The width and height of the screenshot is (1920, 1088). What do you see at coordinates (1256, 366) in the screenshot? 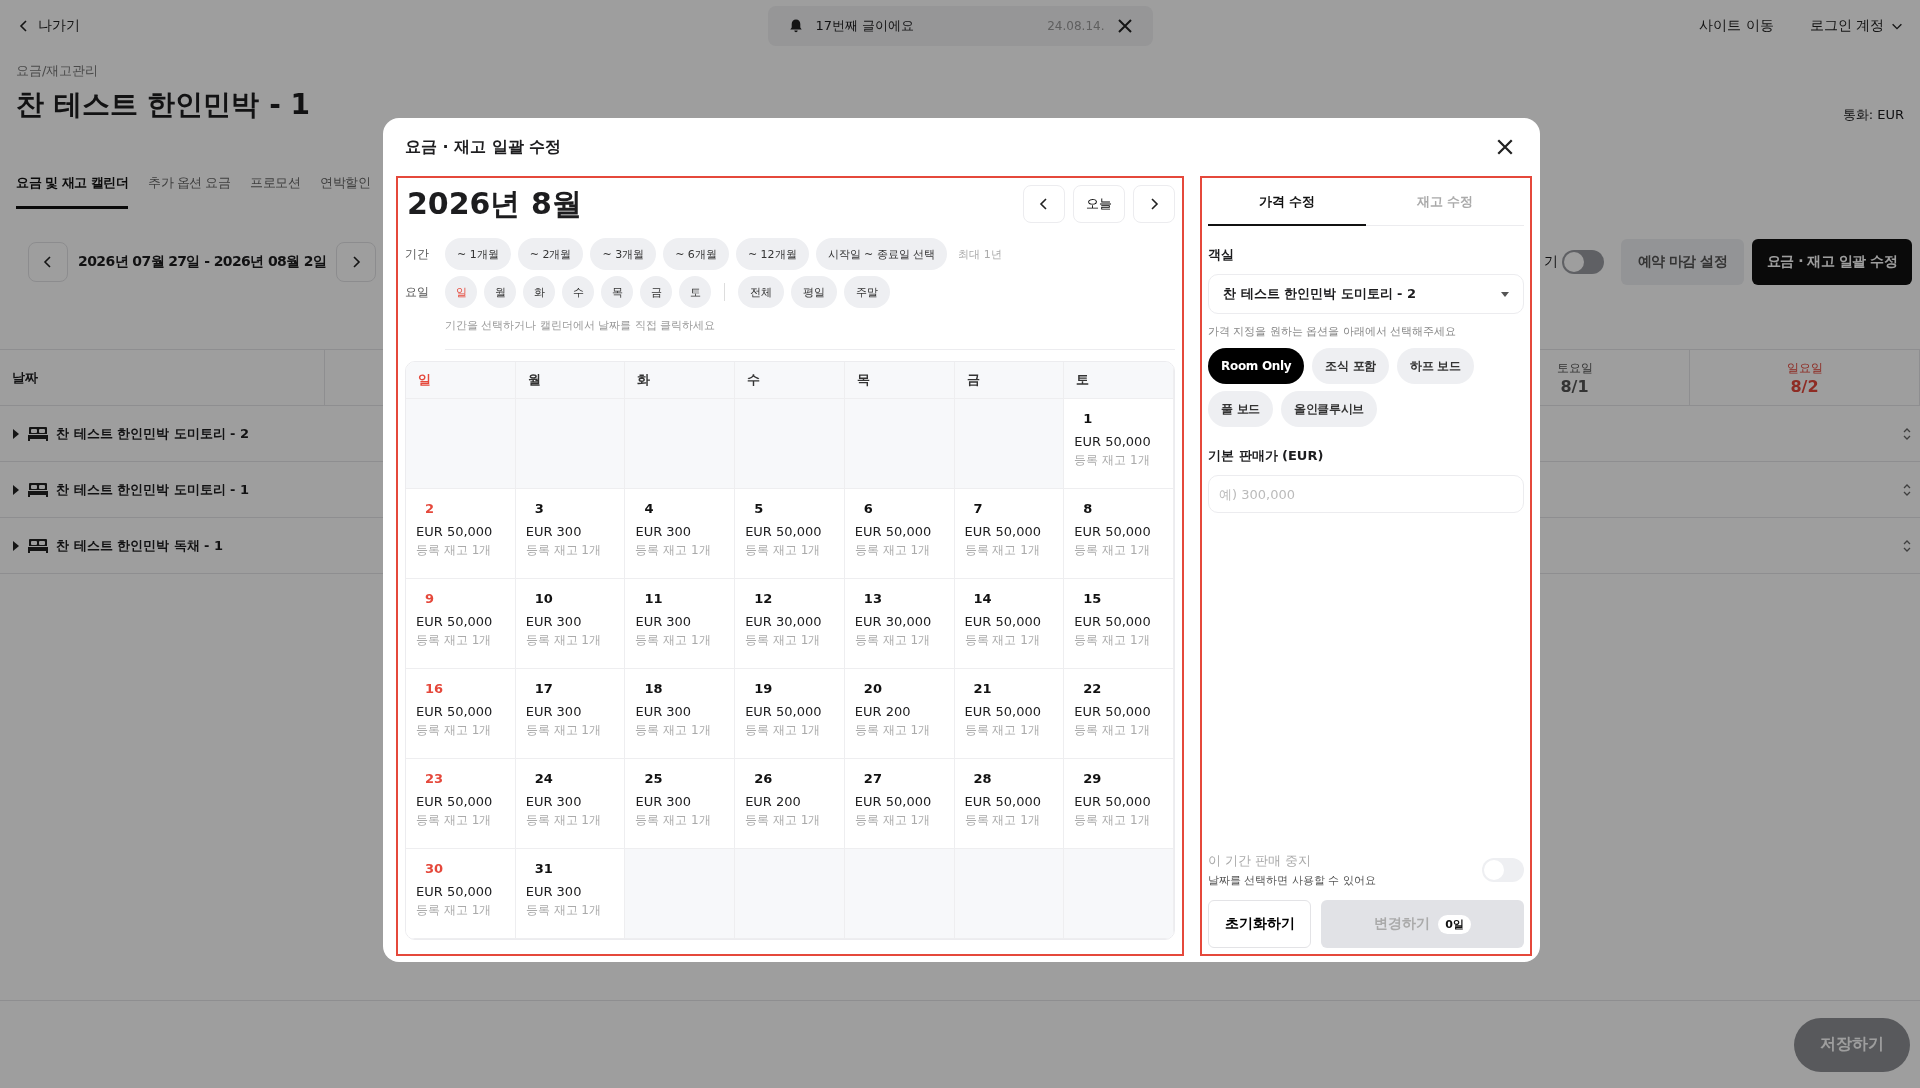
I see `meal-option-chip: Room Only` at bounding box center [1256, 366].